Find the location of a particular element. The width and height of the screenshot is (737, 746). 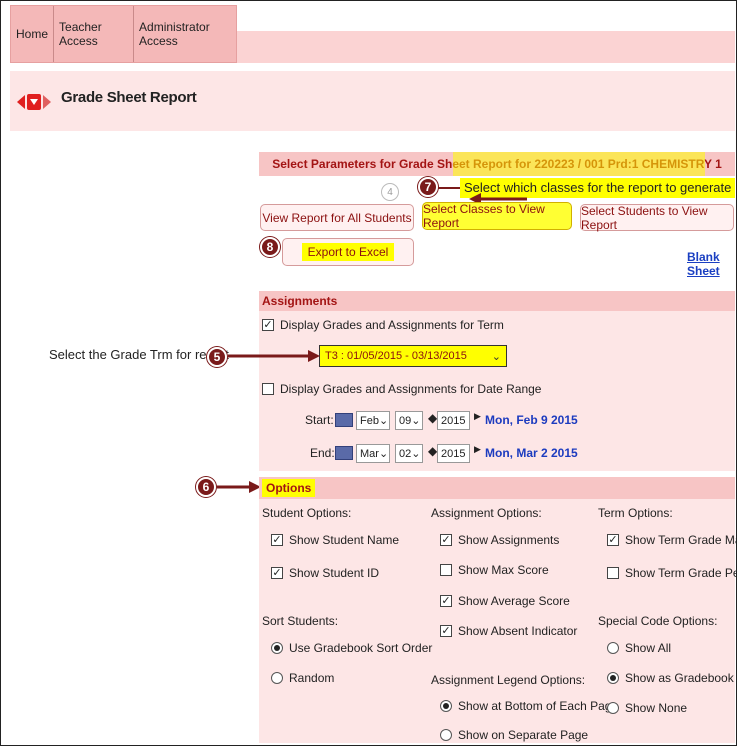

step-badge-4: 4 is located at coordinates (390, 192).